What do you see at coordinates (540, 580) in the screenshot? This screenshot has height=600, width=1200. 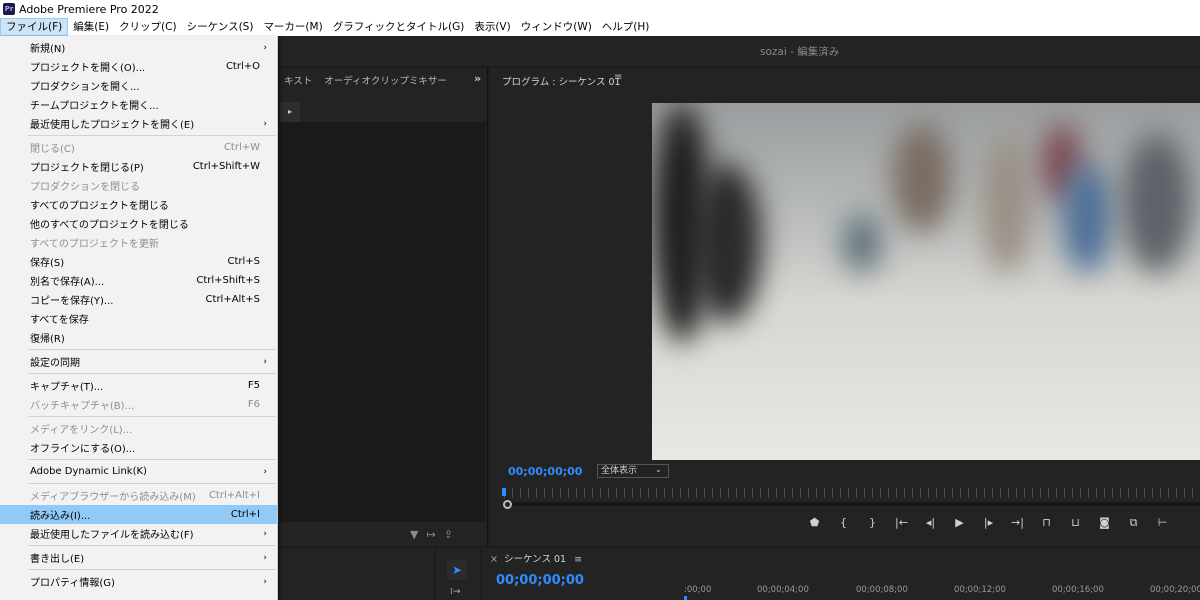 I see `sequence-timecode: 00;00;00;00` at bounding box center [540, 580].